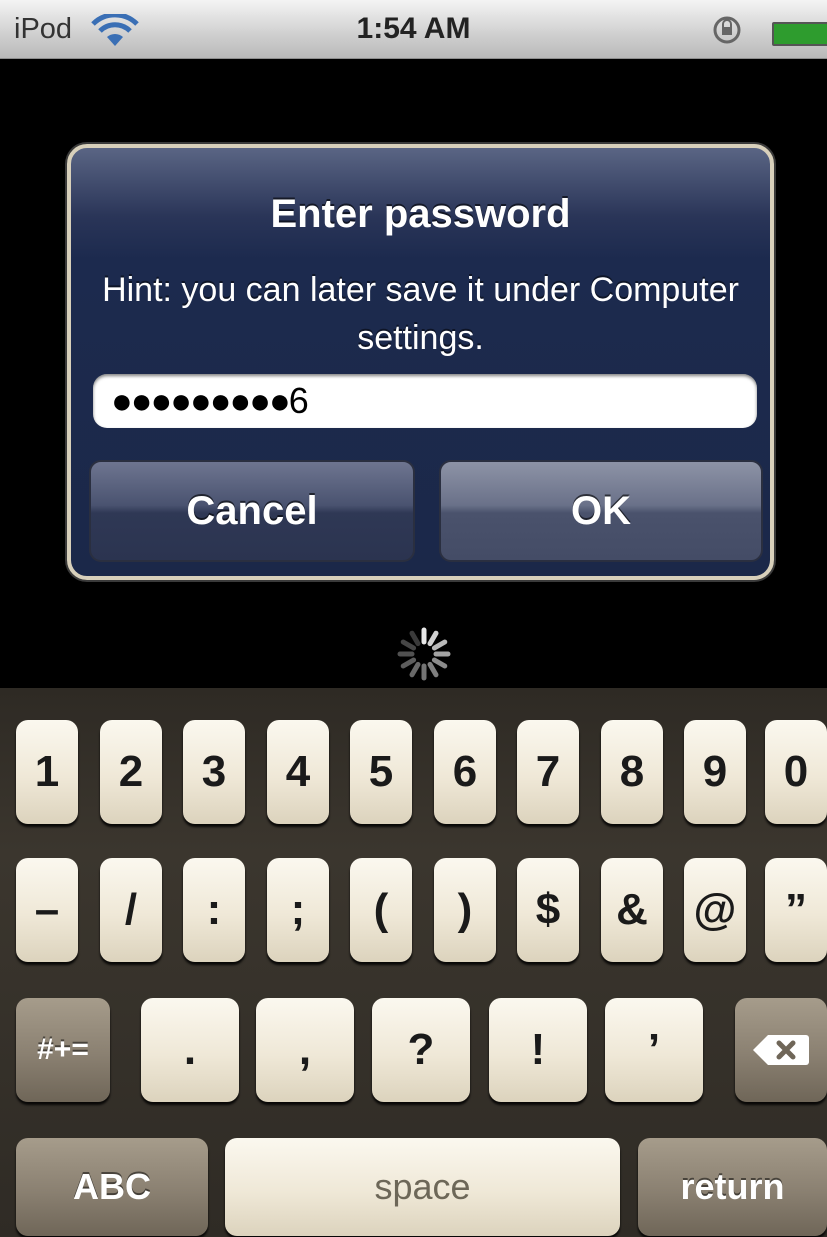 This screenshot has width=827, height=1237. I want to click on key-slash: /, so click(131, 910).